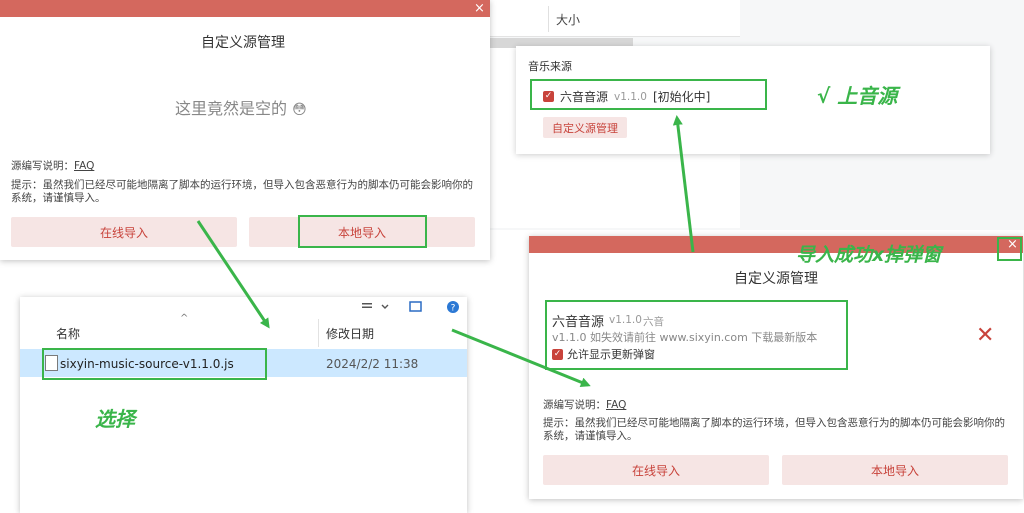 Image resolution: width=1024 pixels, height=513 pixels. What do you see at coordinates (233, 274) in the screenshot?
I see `arrow-dialog-to-explorer` at bounding box center [233, 274].